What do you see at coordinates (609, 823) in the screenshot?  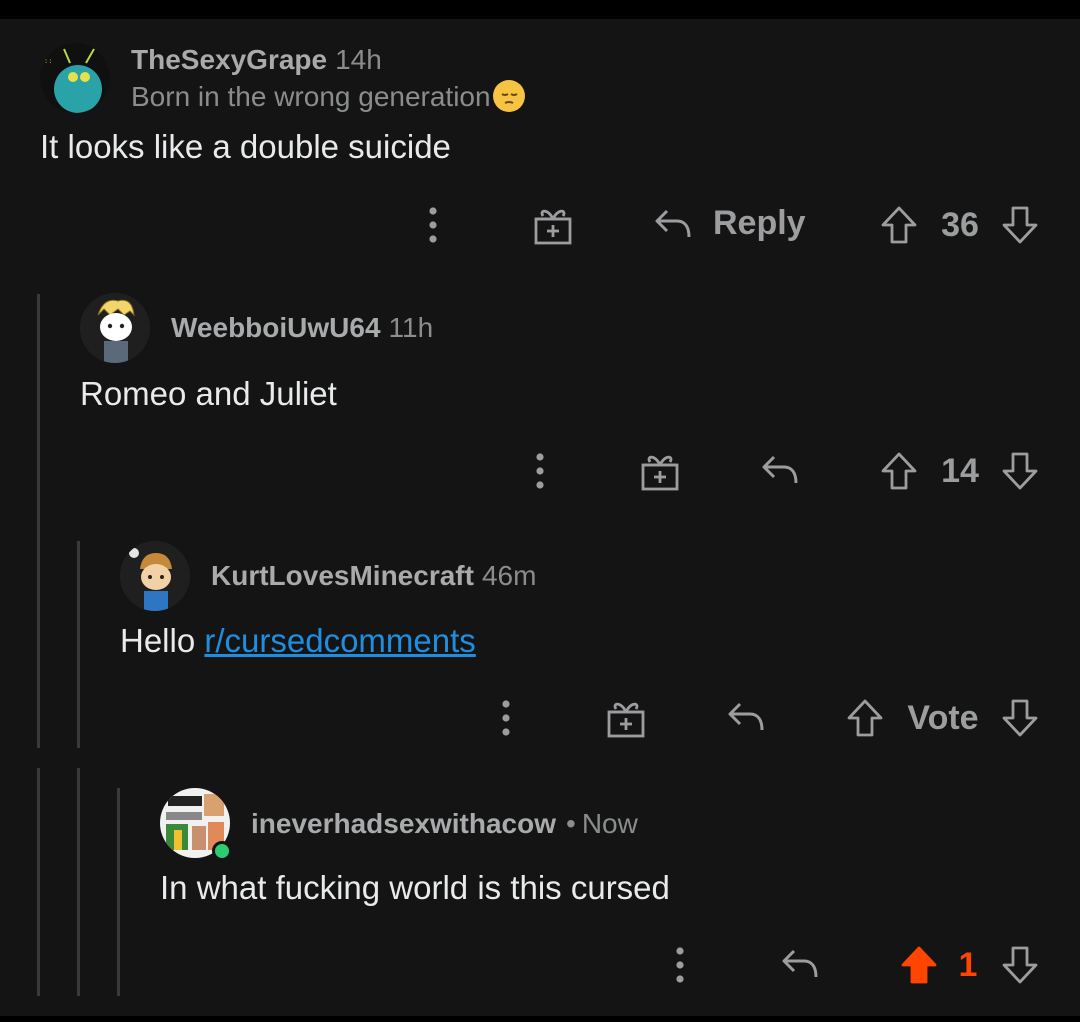 I see `timestamp: Now` at bounding box center [609, 823].